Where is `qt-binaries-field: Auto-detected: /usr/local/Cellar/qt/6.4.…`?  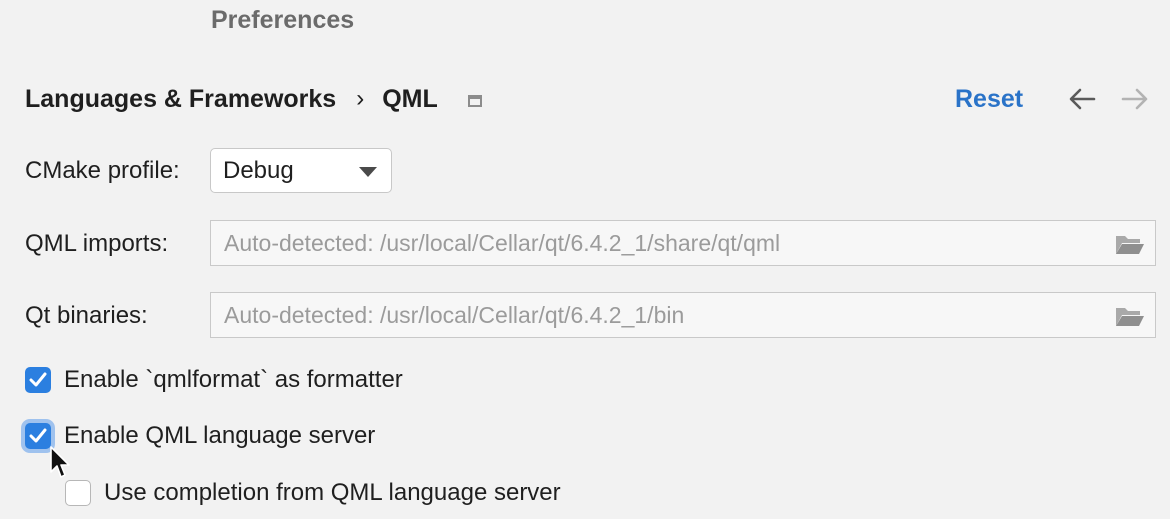
qt-binaries-field: Auto-detected: /usr/local/Cellar/qt/6.4.… is located at coordinates (683, 315).